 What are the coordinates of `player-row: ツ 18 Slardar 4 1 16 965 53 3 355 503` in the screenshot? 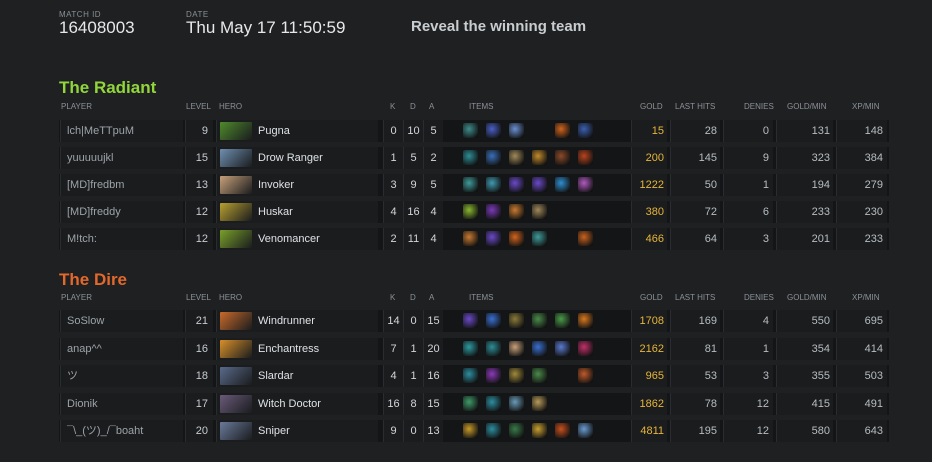 It's located at (474, 376).